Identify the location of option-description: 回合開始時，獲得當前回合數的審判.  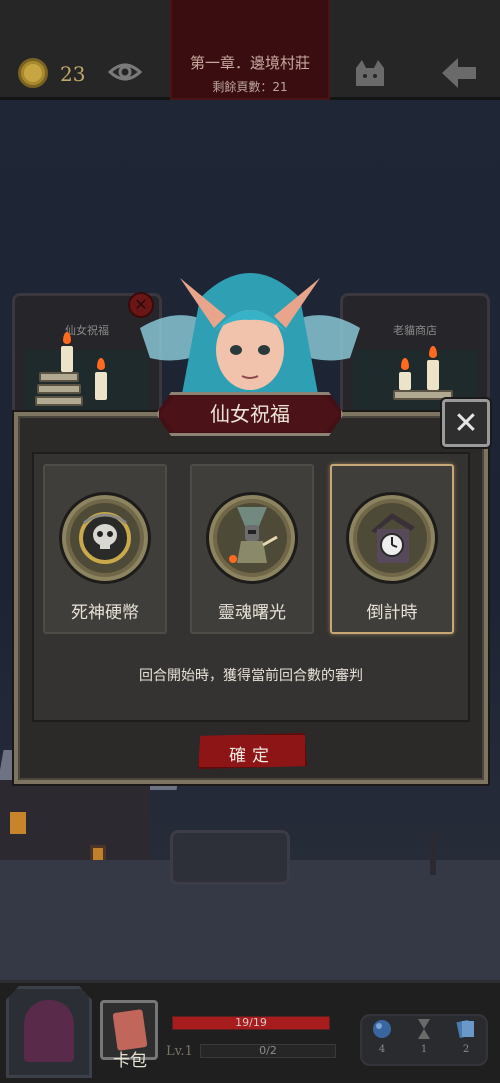
(251, 676).